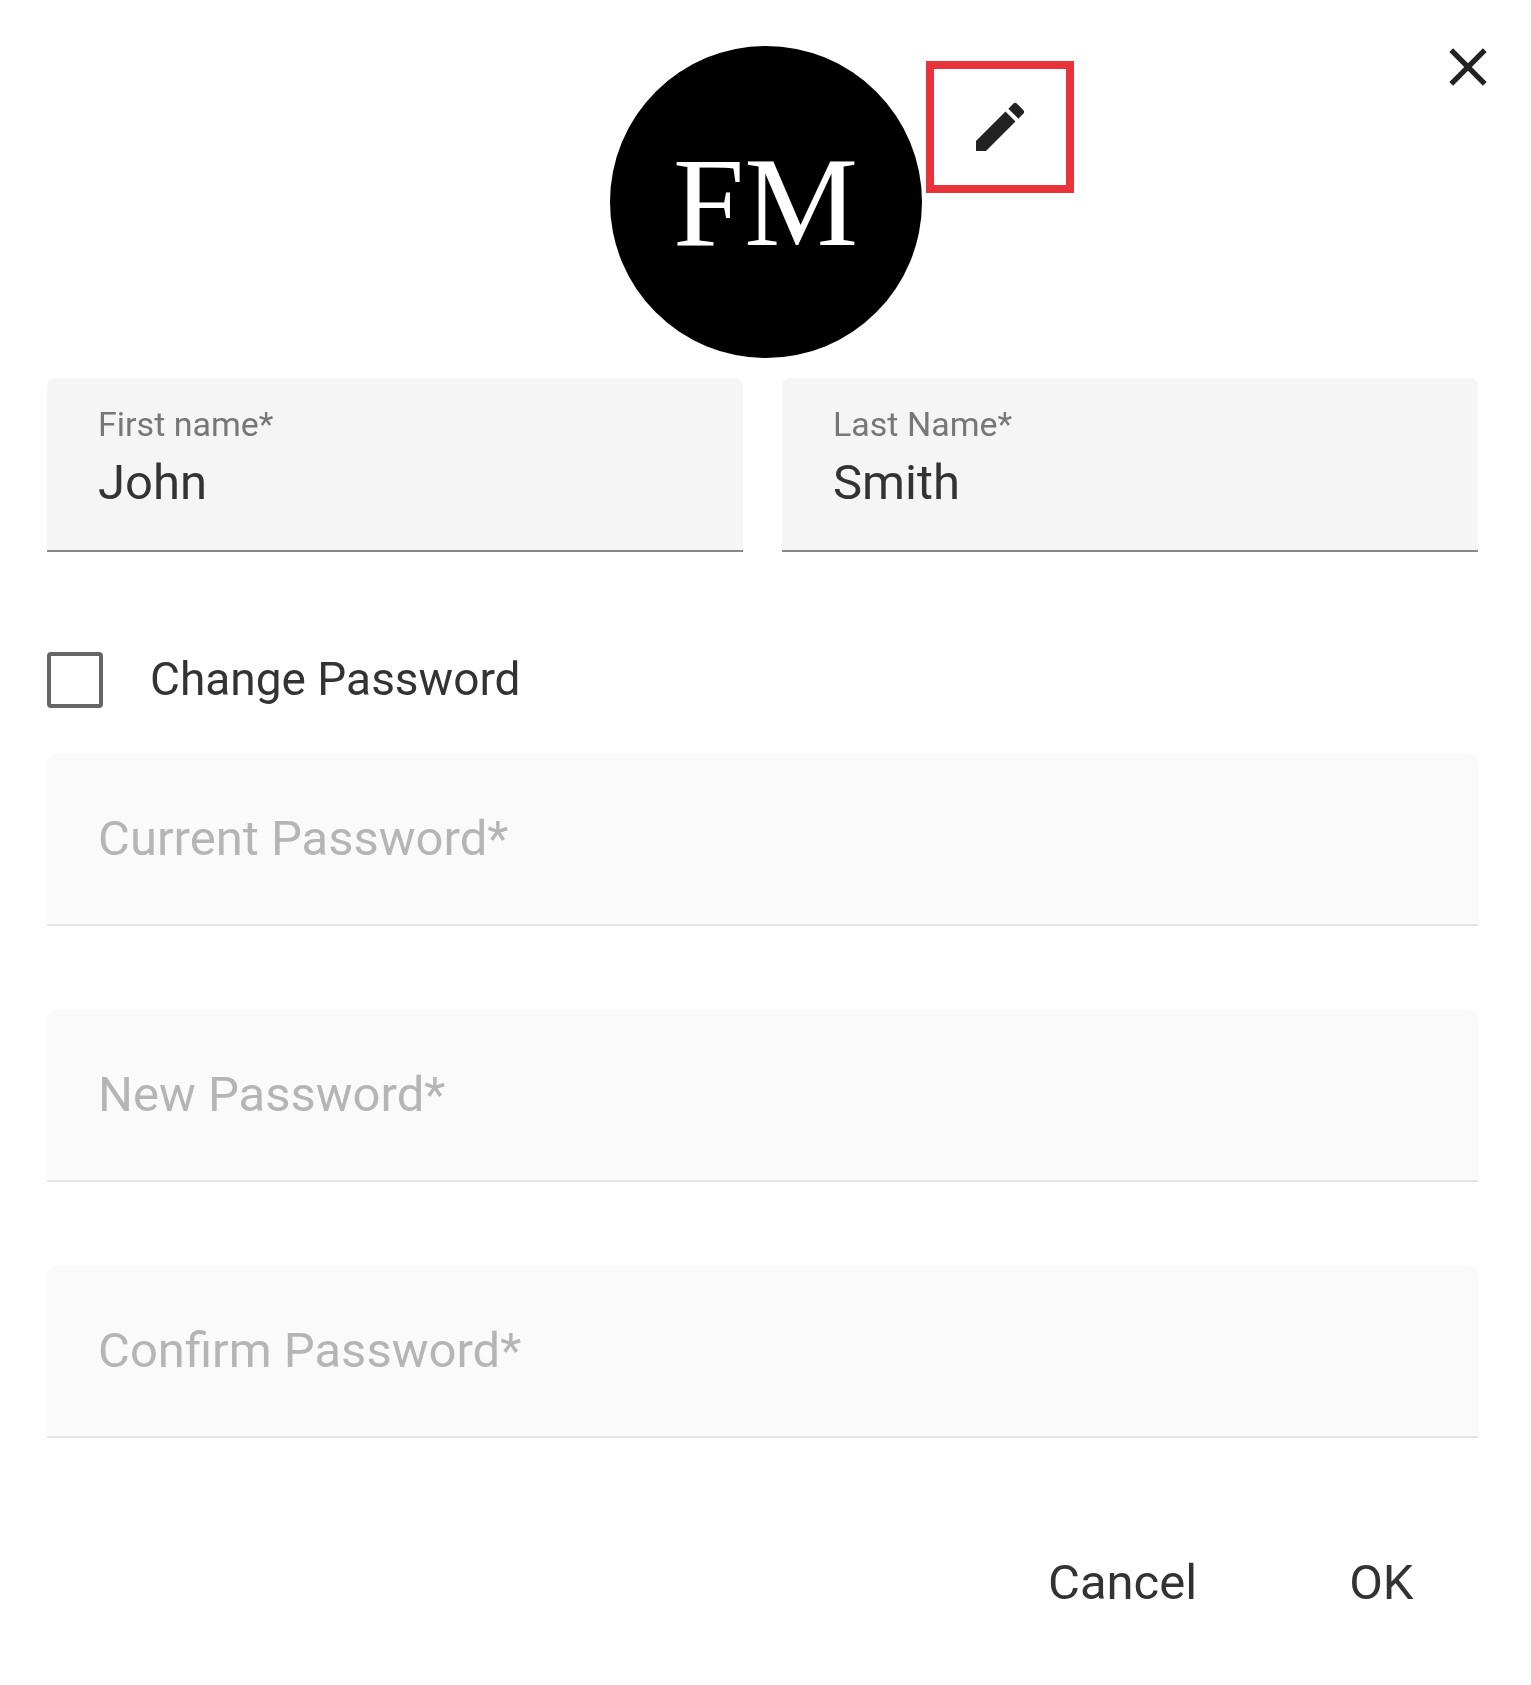 This screenshot has width=1531, height=1685. Describe the element at coordinates (1123, 1582) in the screenshot. I see `dialog-button: Cancel` at that location.